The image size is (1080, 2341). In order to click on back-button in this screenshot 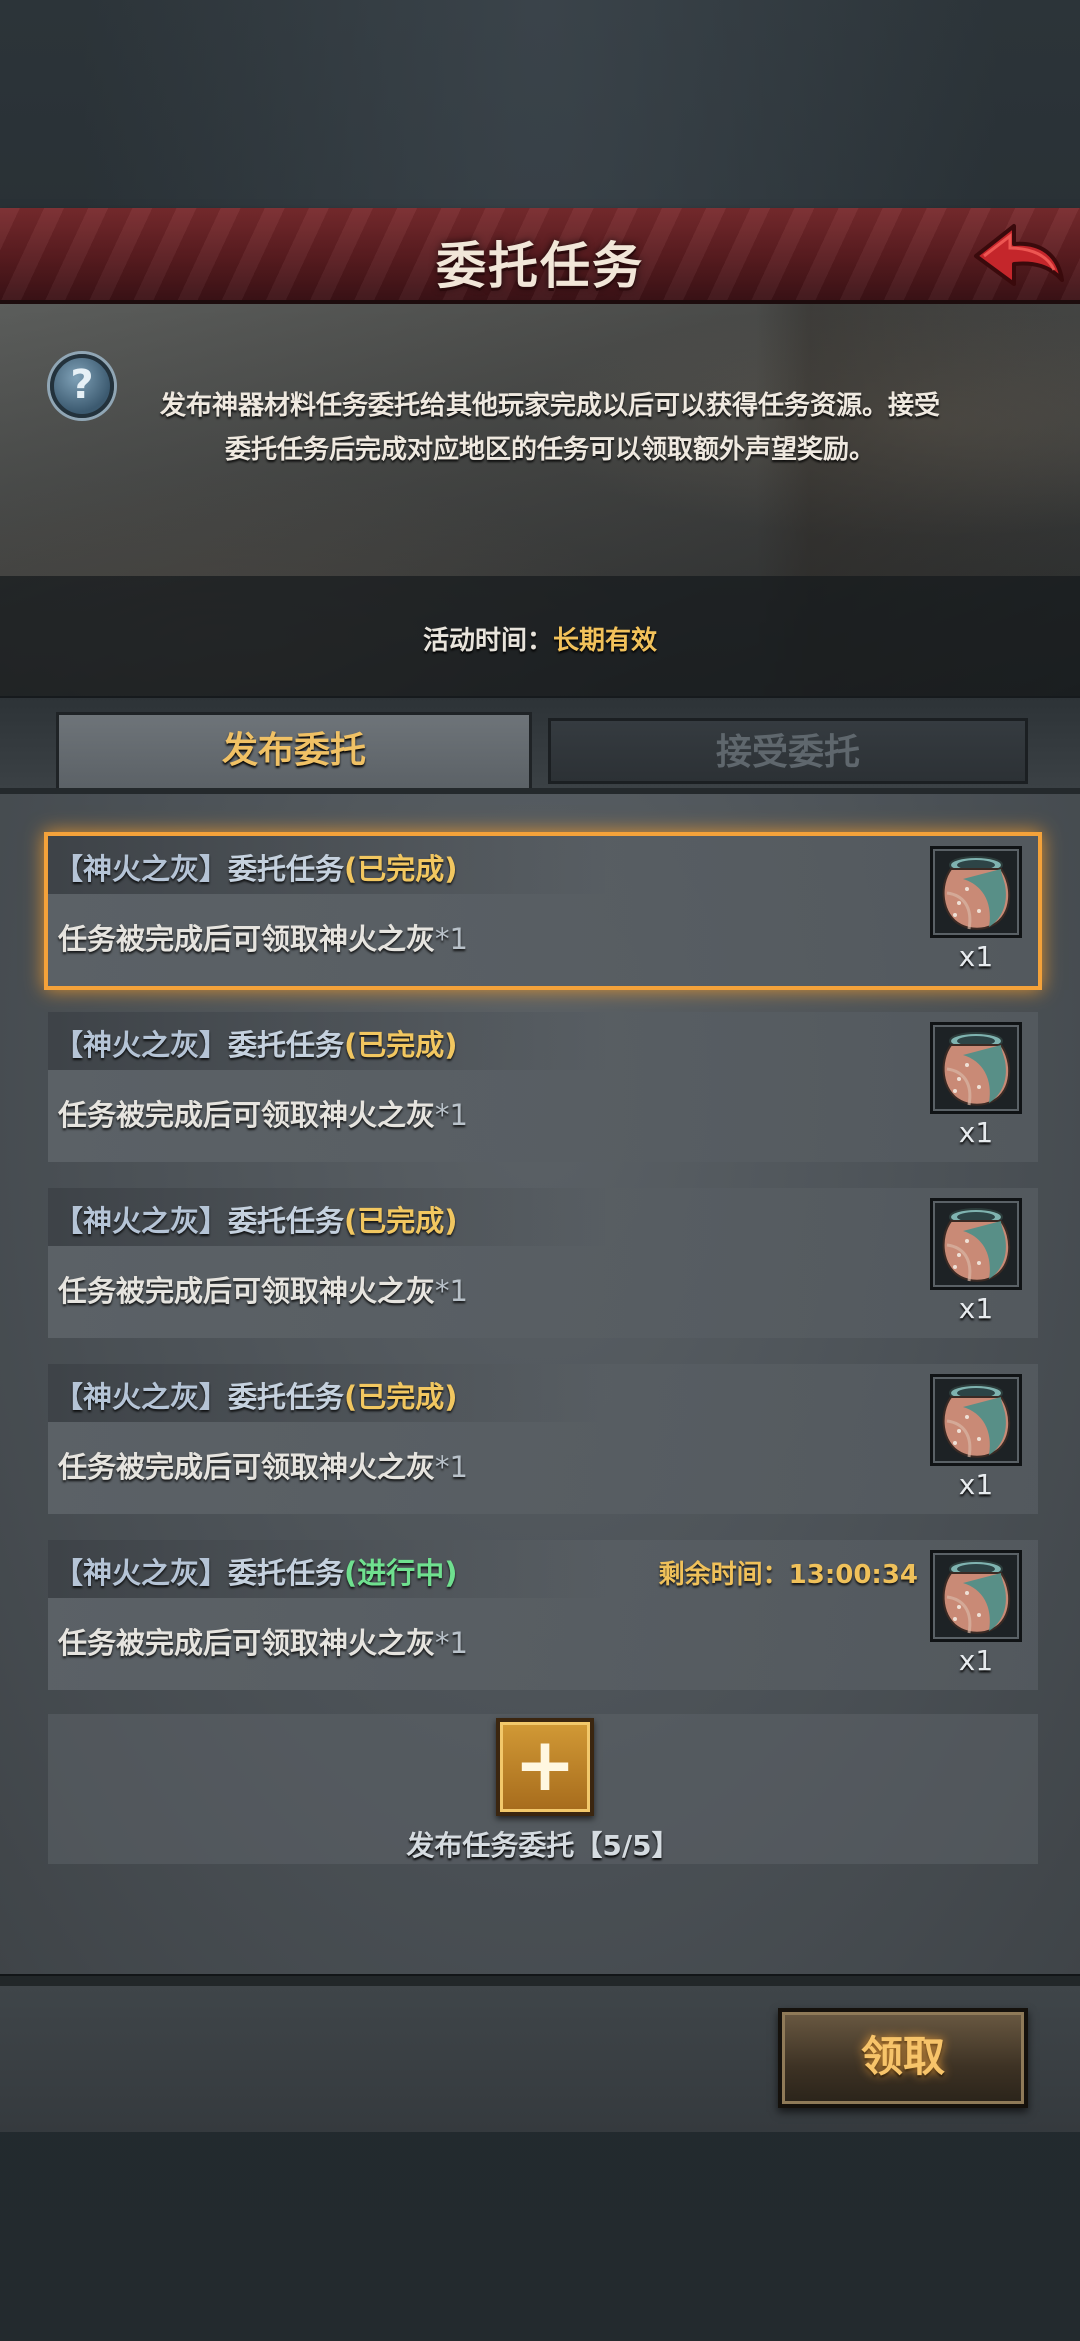, I will do `click(1018, 256)`.